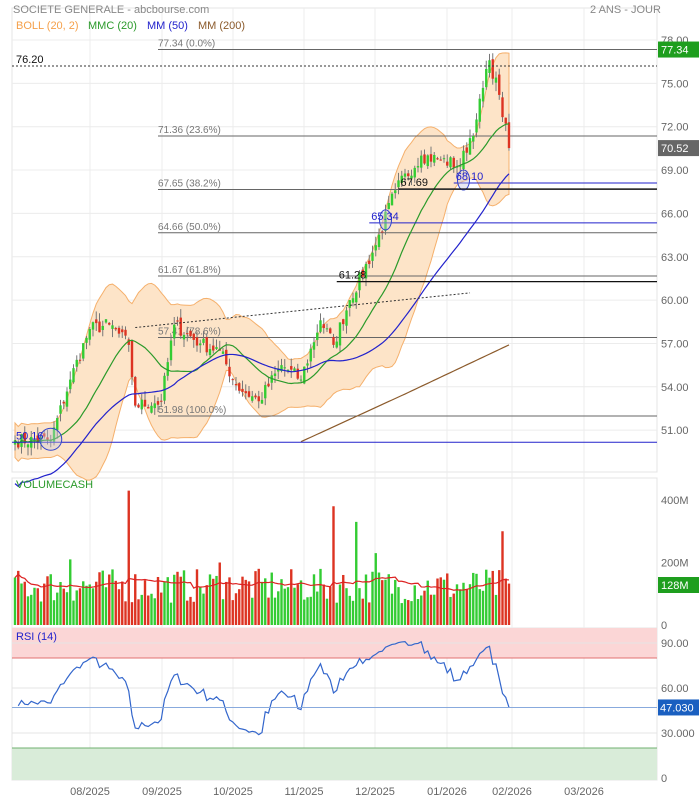 This screenshot has height=800, width=699. I want to click on month-tick: 08/2025, so click(90, 792).